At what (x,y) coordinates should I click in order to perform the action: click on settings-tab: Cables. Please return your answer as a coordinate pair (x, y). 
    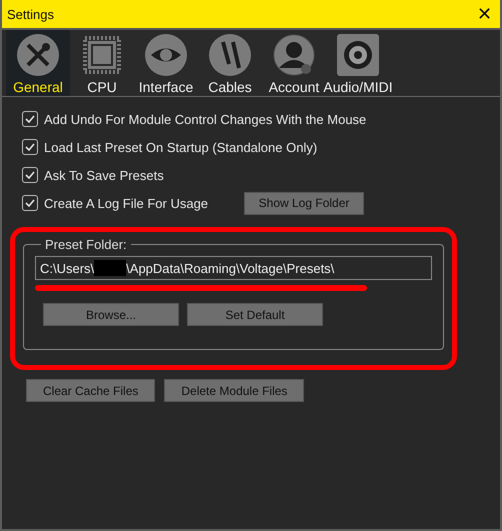
    Looking at the image, I should click on (230, 63).